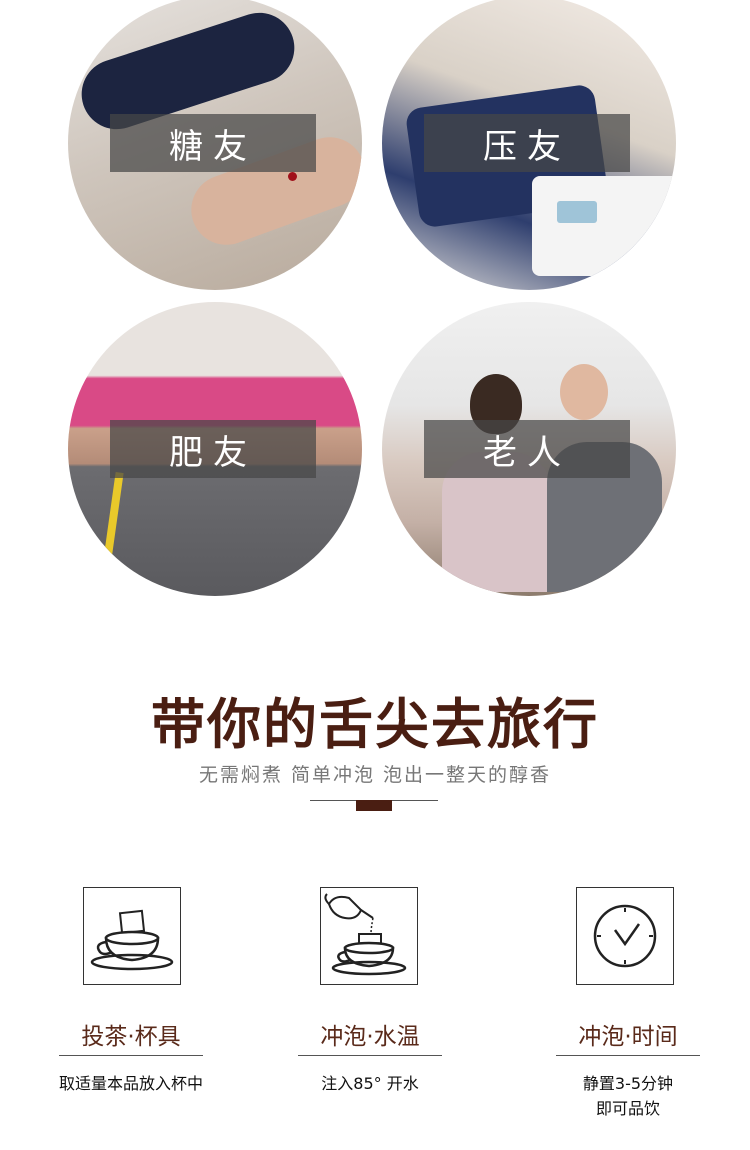  Describe the element at coordinates (375, 775) in the screenshot. I see `page-subtitle: 无需焖煮 简单冲泡 泡出一整天的醇香` at that location.